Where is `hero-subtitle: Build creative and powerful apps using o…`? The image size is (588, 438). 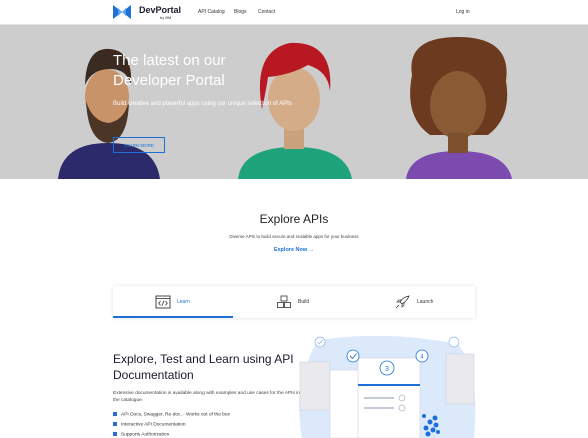 hero-subtitle: Build creative and powerful apps using o… is located at coordinates (202, 104).